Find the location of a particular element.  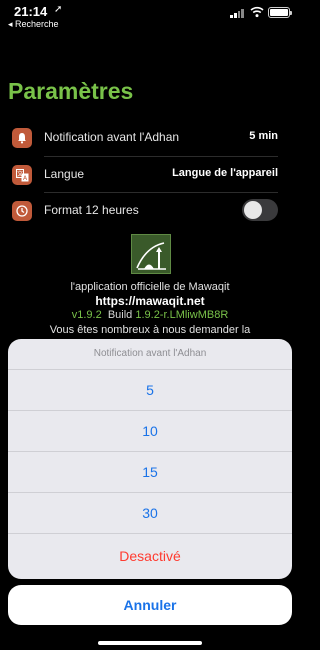

settings-row-format: Format 12 heures is located at coordinates (150, 211).